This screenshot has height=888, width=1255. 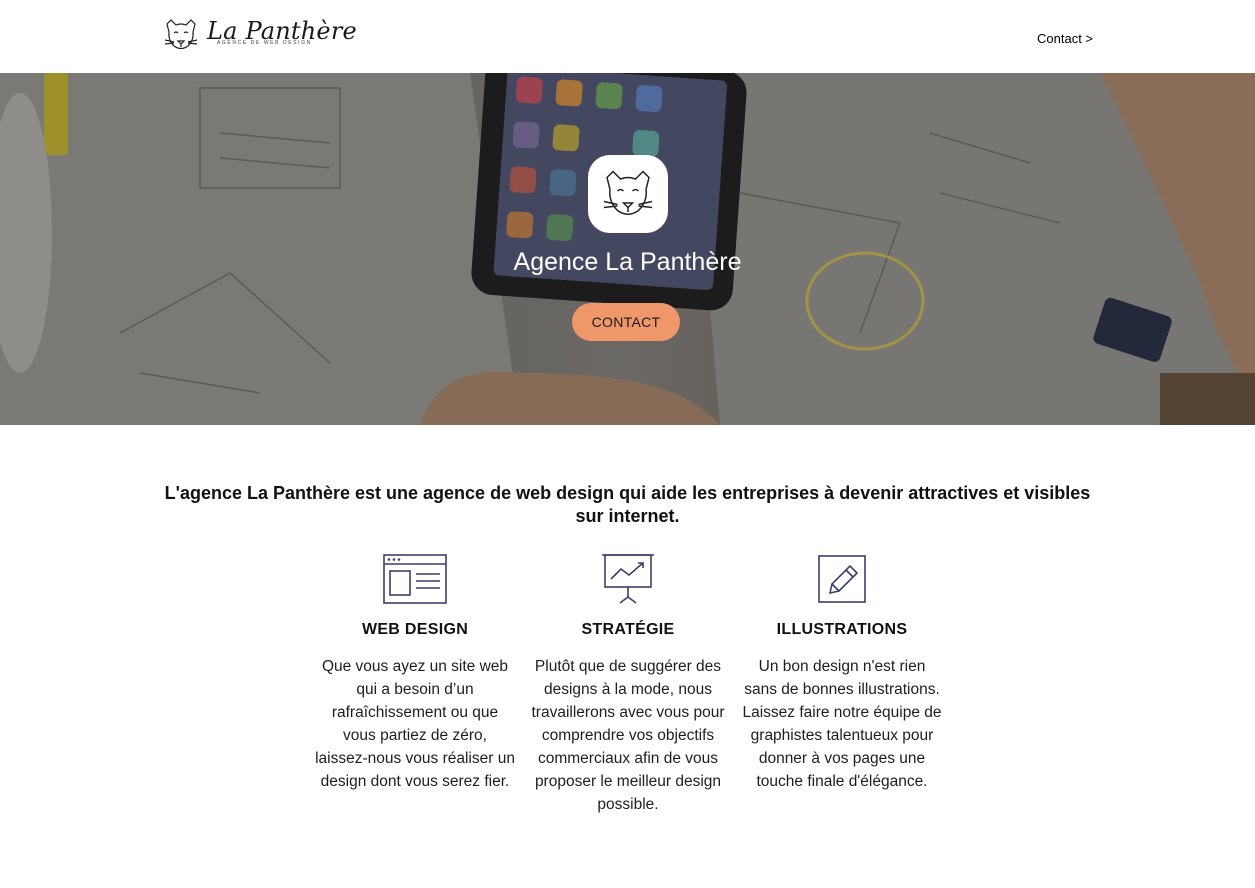 I want to click on presentation-chart-icon, so click(x=628, y=579).